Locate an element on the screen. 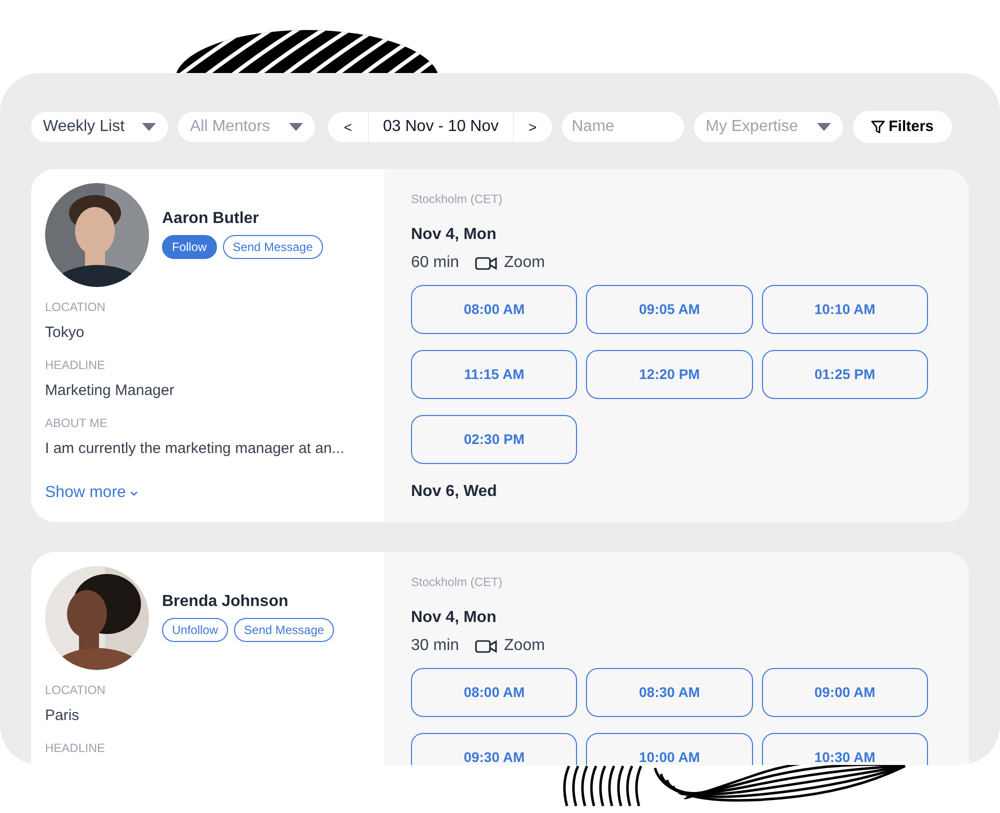 The image size is (1000, 813). time-slot-button: 08:30 AM is located at coordinates (669, 692).